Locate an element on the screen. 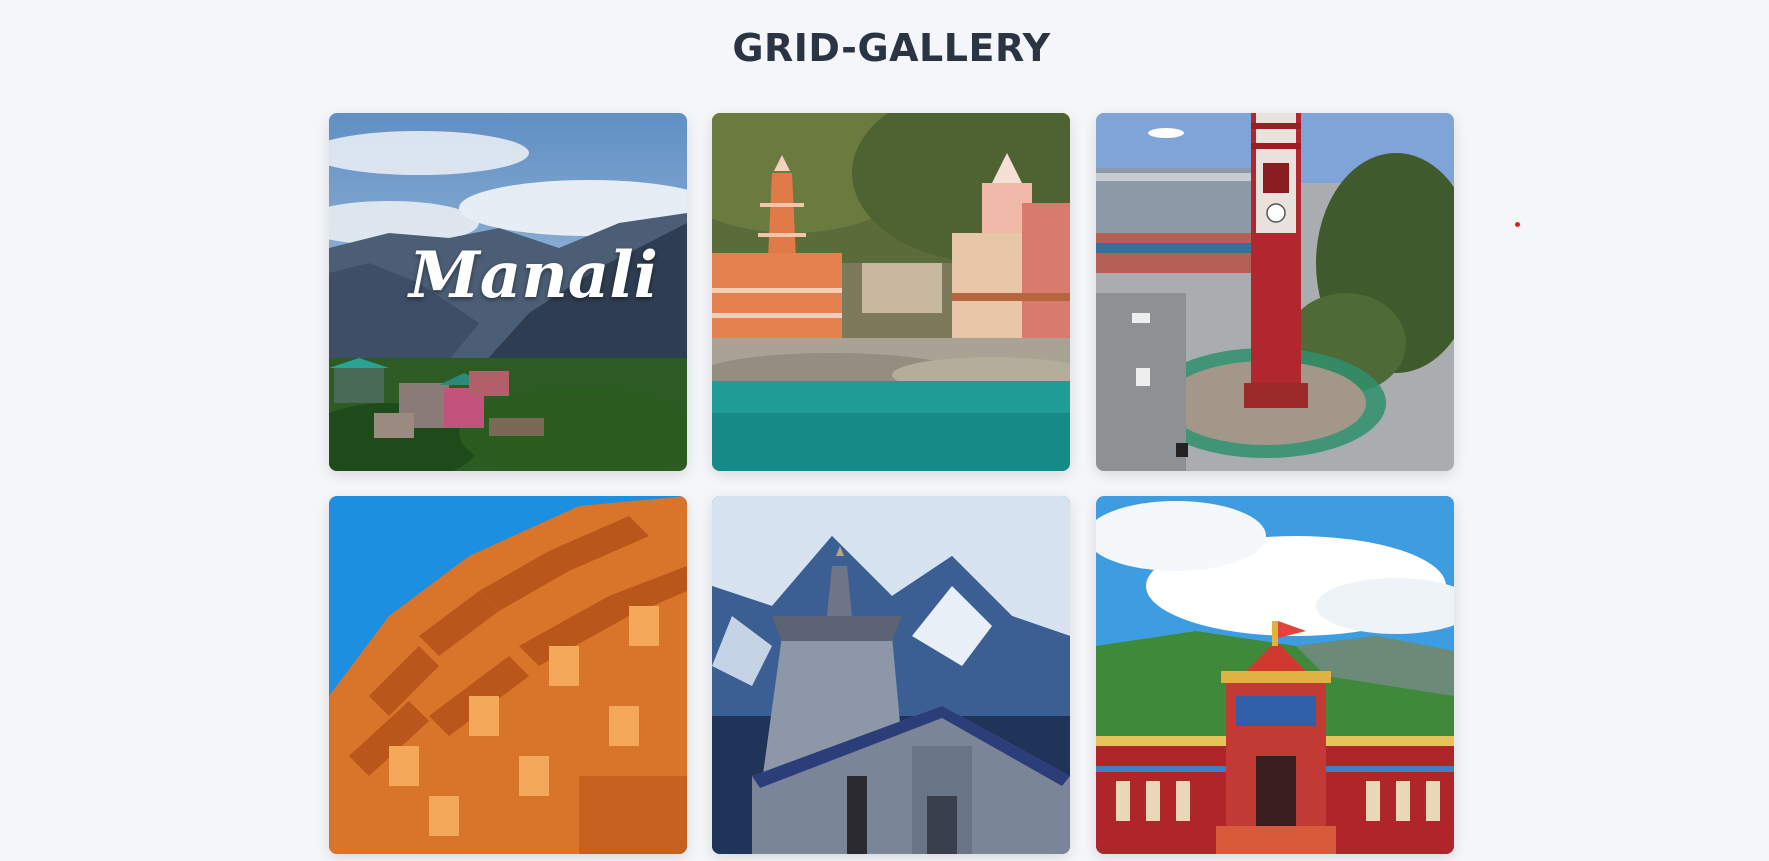 The image size is (1769, 861). gallery-image-mountain-temple is located at coordinates (891, 675).